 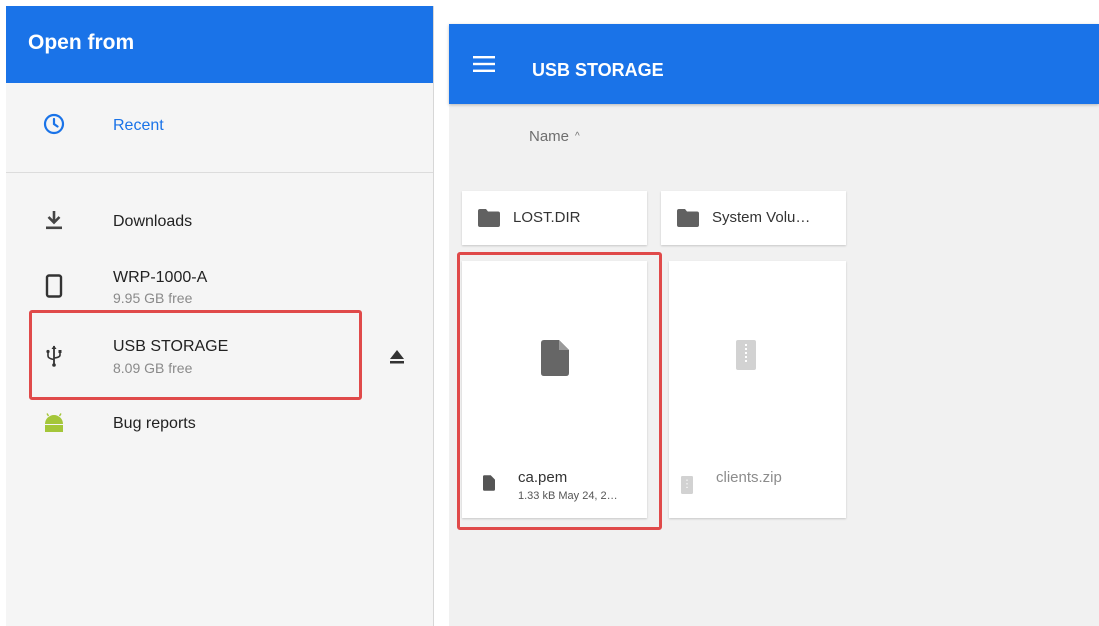 What do you see at coordinates (81, 42) in the screenshot?
I see `drawer-title: Open from` at bounding box center [81, 42].